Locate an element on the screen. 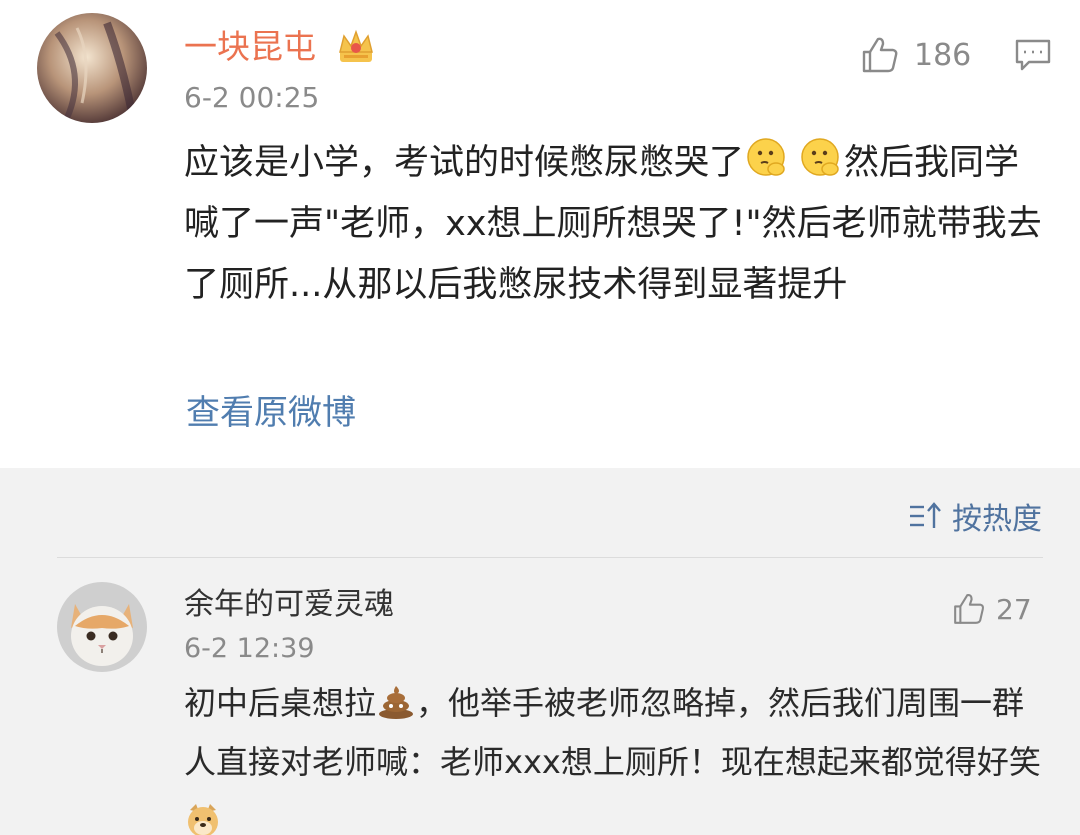 Image resolution: width=1080 pixels, height=835 pixels. doge-emoji-icon is located at coordinates (203, 819).